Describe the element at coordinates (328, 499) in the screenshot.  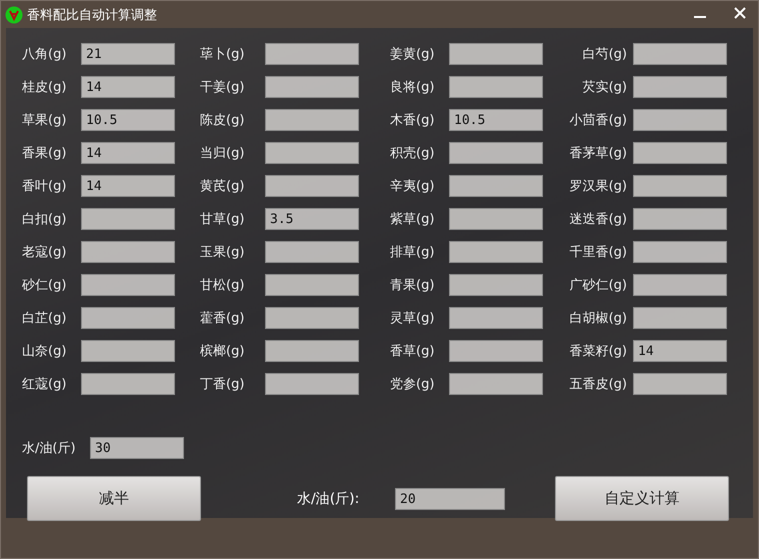
I see `target-water-oil-label: 水/油(斤):` at that location.